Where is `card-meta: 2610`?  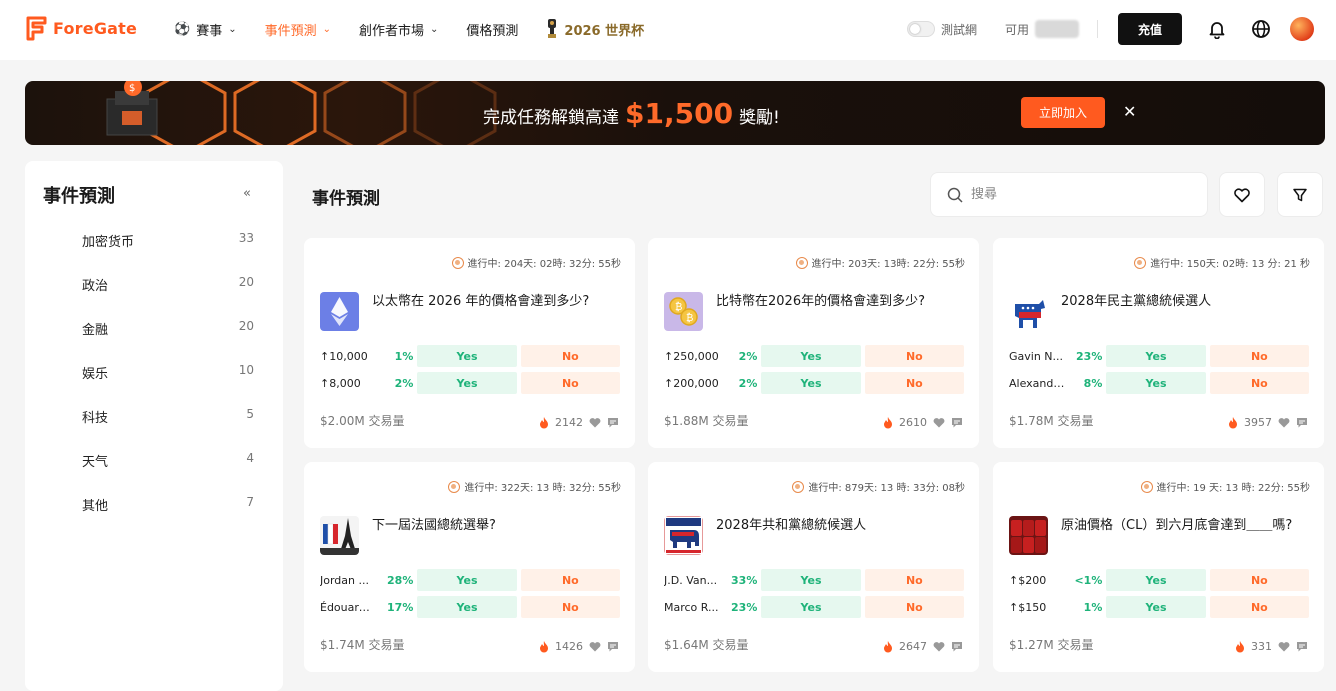
card-meta: 2610 is located at coordinates (923, 422).